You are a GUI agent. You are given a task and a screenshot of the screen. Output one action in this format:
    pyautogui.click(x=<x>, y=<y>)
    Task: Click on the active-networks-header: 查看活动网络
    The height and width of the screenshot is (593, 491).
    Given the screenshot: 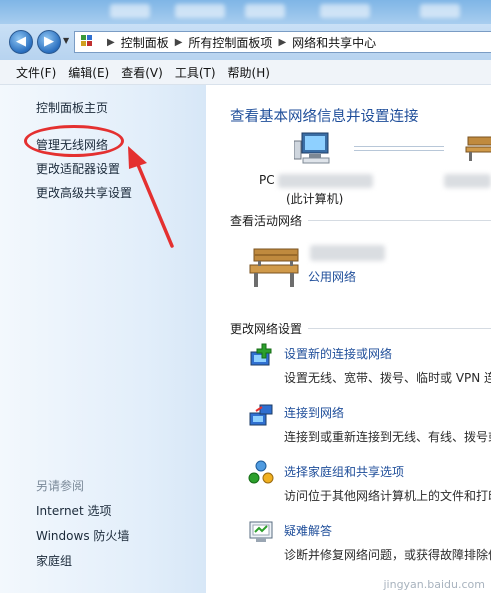 What is the action you would take?
    pyautogui.click(x=266, y=221)
    